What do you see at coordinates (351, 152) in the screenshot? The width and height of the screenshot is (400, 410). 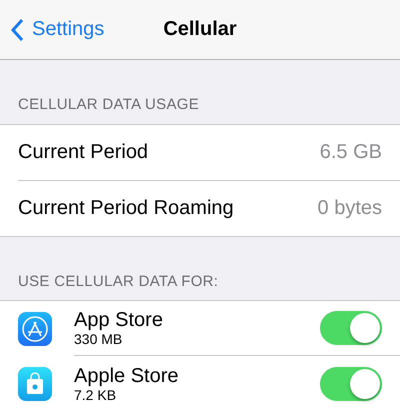 I see `row-value: 6.5 GB` at bounding box center [351, 152].